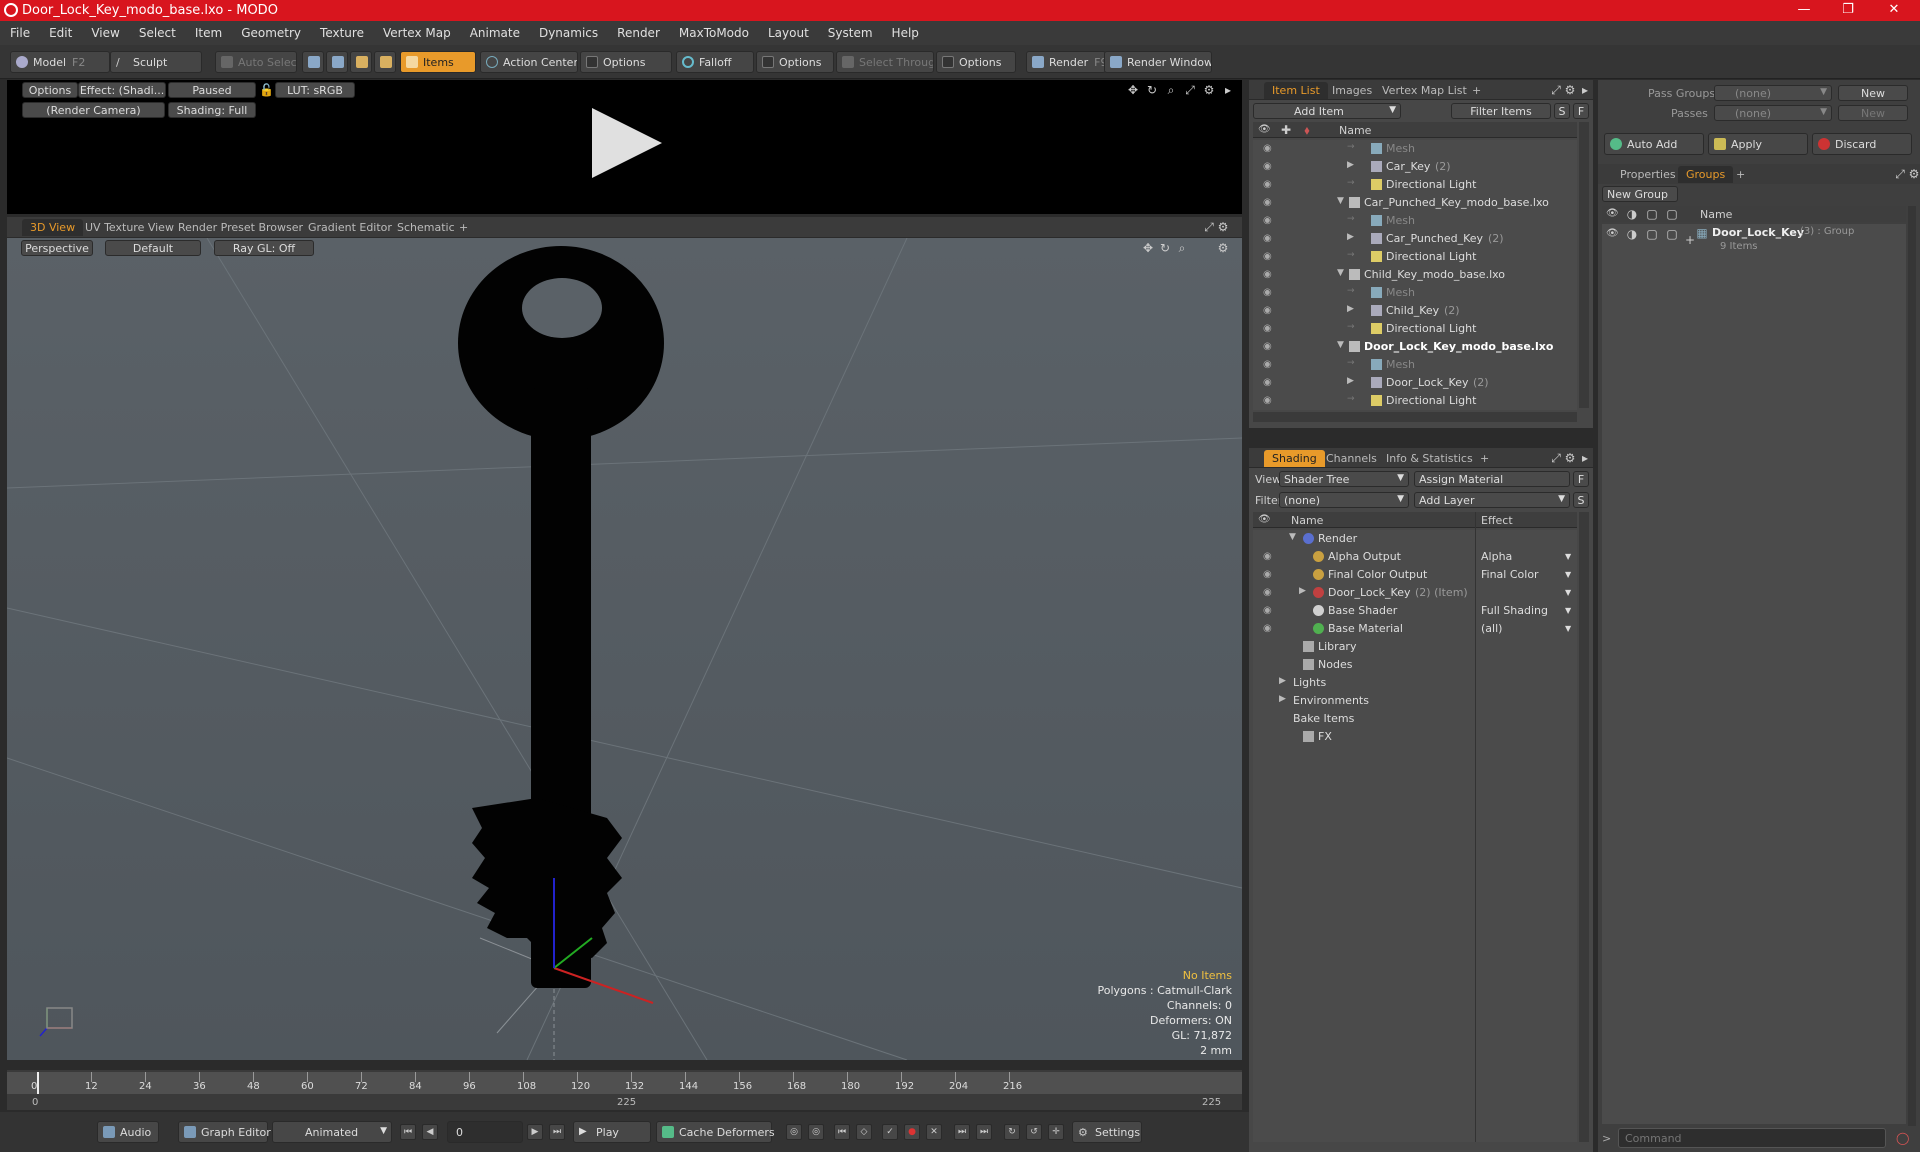 This screenshot has height=1152, width=1920. I want to click on command-input, so click(1752, 1138).